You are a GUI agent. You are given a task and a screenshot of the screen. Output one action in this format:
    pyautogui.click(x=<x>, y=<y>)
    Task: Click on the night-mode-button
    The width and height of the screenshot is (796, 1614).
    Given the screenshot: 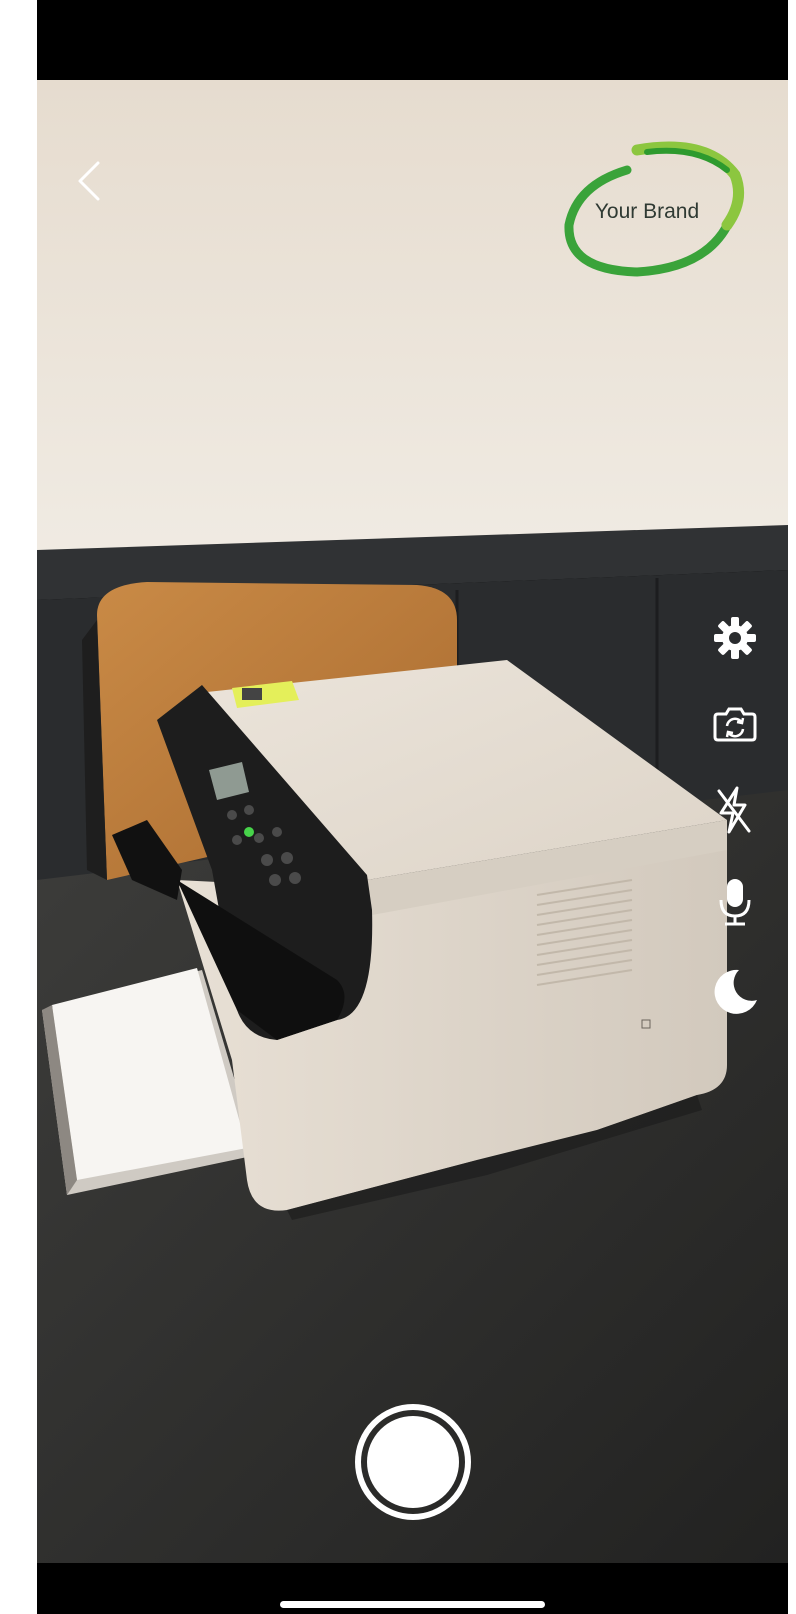 What is the action you would take?
    pyautogui.click(x=735, y=992)
    